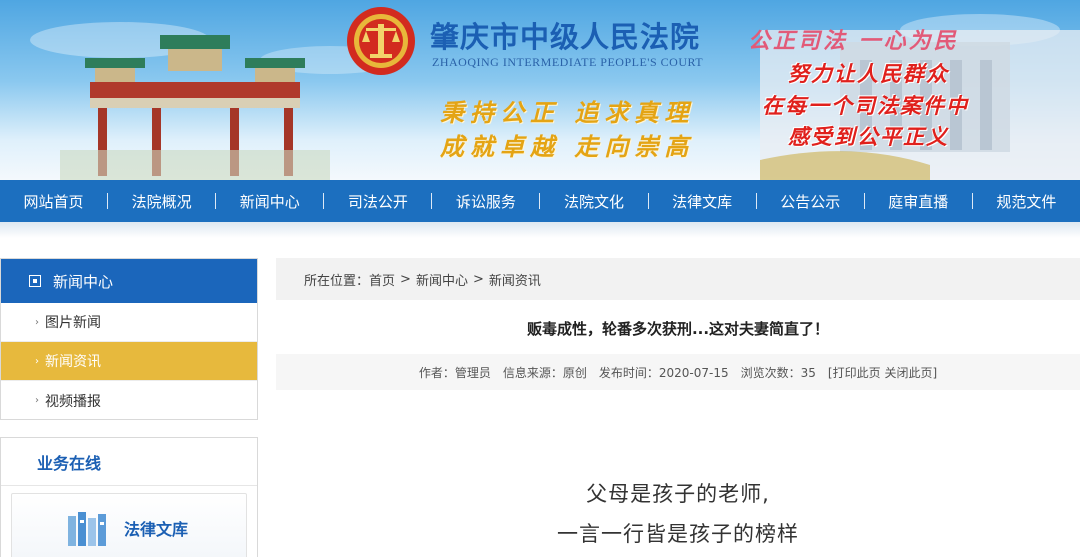 This screenshot has height=557, width=1080. Describe the element at coordinates (129, 361) in the screenshot. I see `sidebar-item-news-info: › 新闻资讯` at that location.